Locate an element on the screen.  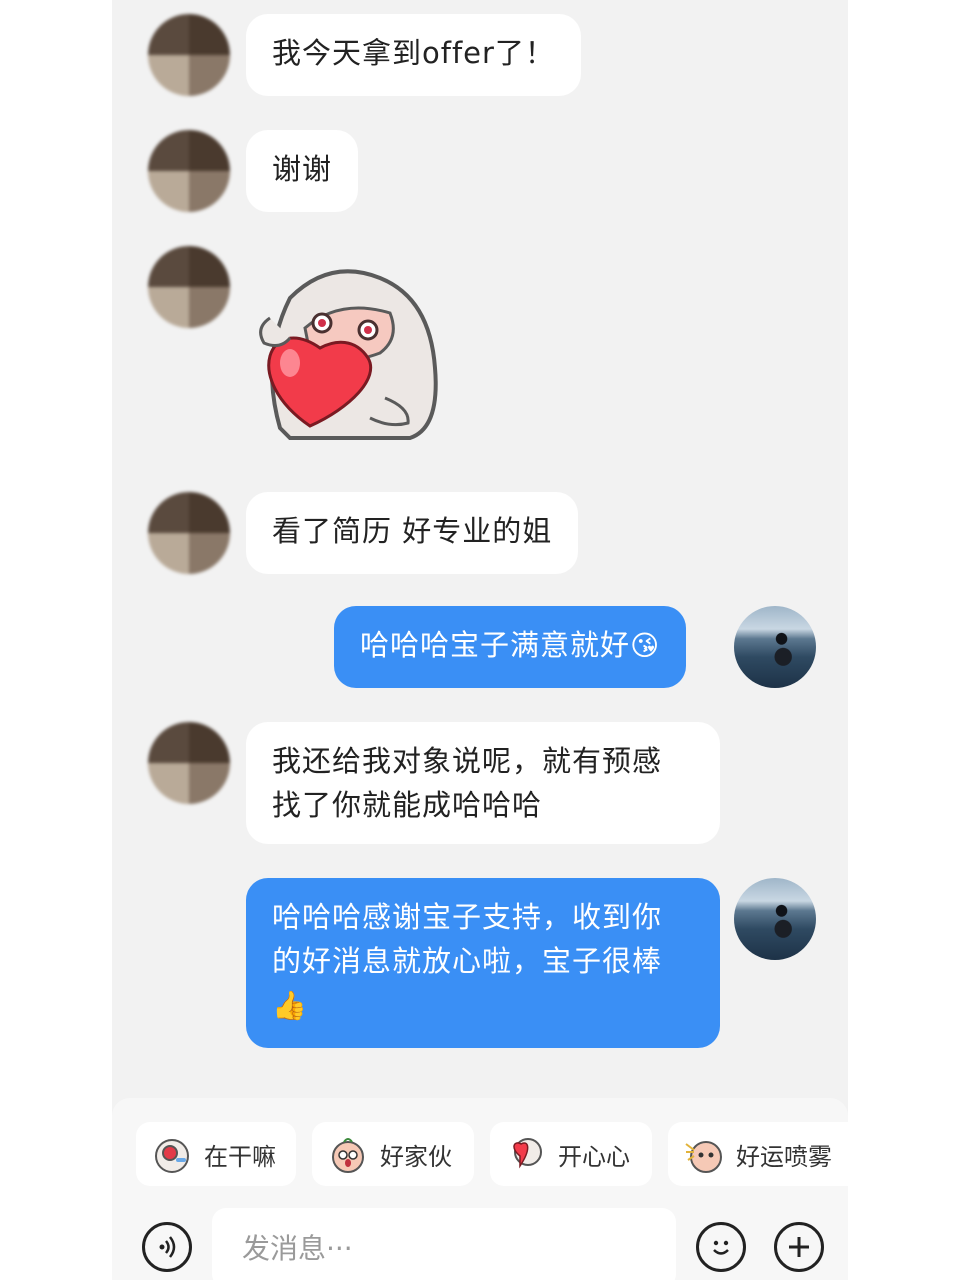
message-text-line: 我还给我对象说呢，就有预感 is located at coordinates (467, 761).